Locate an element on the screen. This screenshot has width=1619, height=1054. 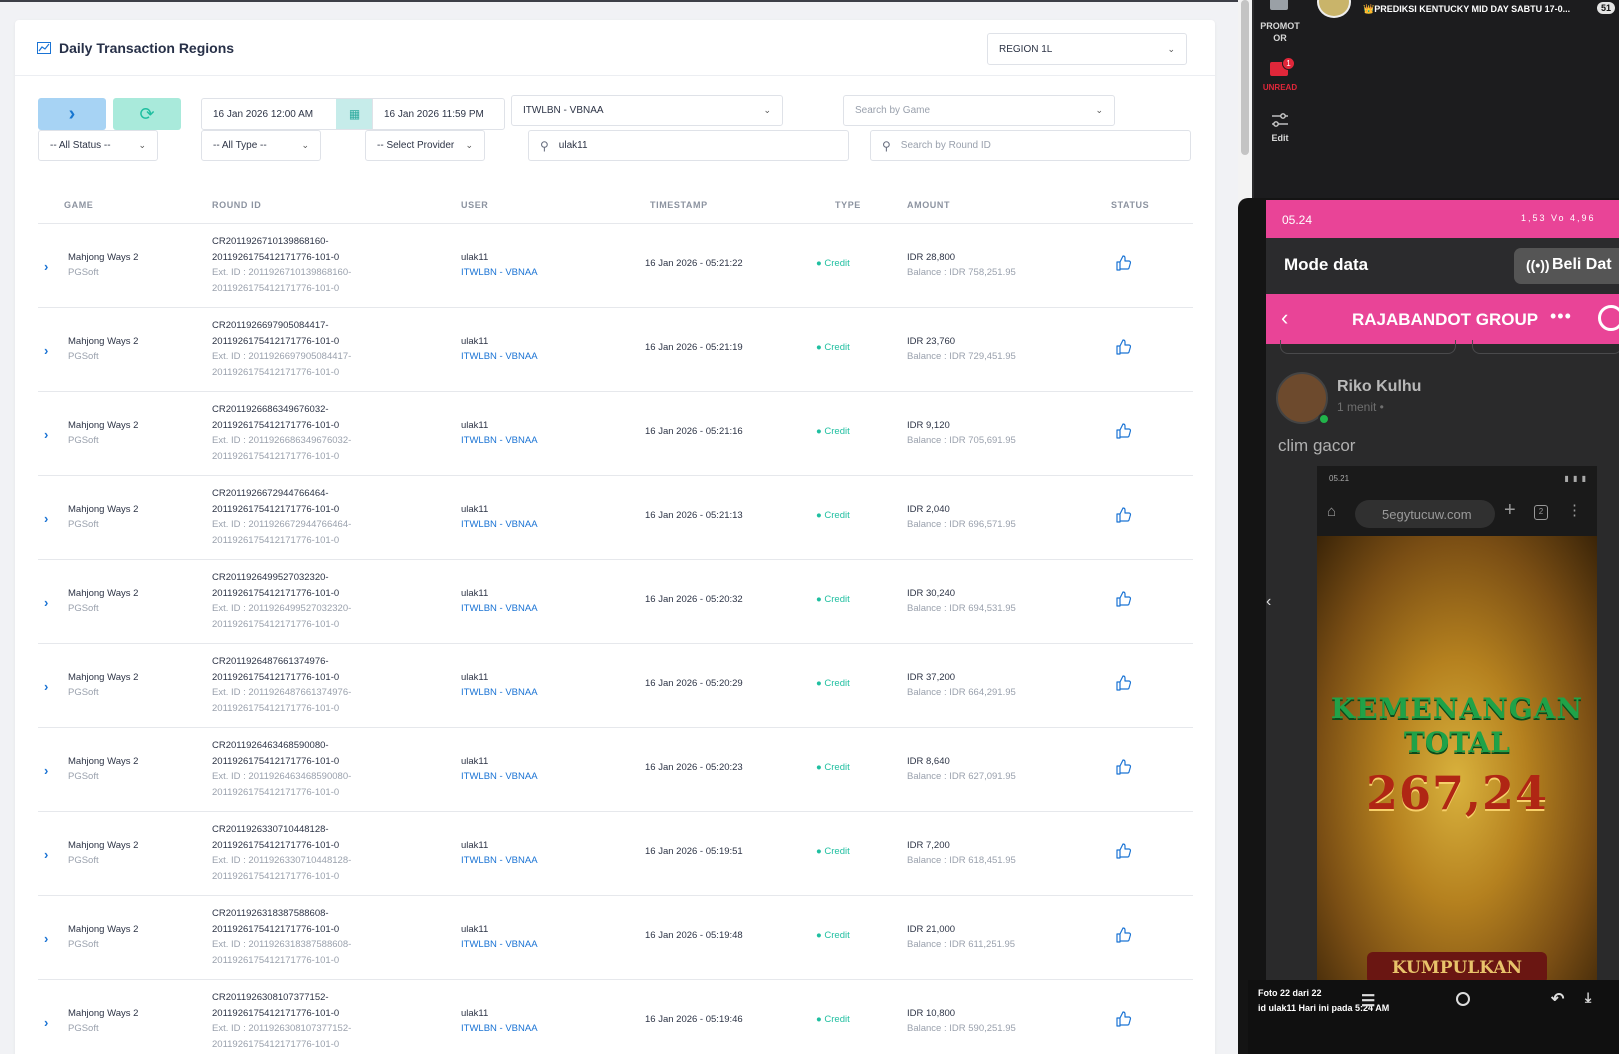
phone-mode-bar: Mode data ((•)) Beli Dat is located at coordinates (1442, 266).